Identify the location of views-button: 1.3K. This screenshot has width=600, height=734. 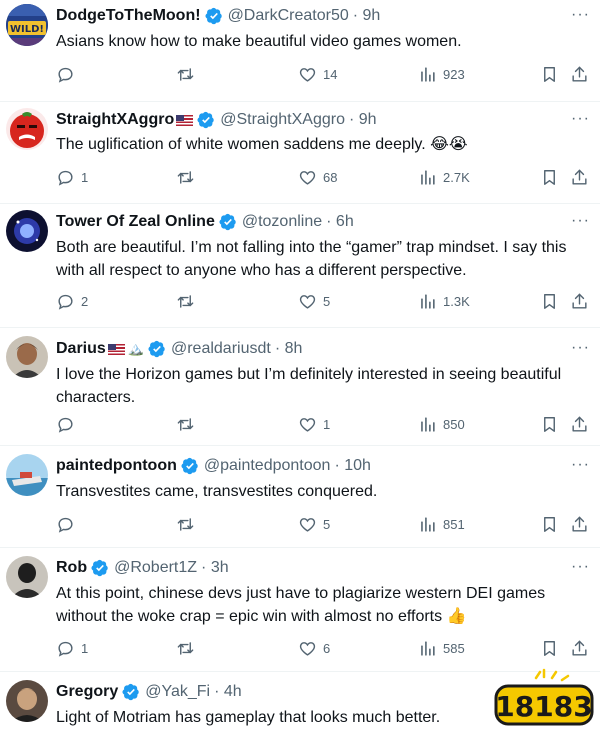
(444, 301).